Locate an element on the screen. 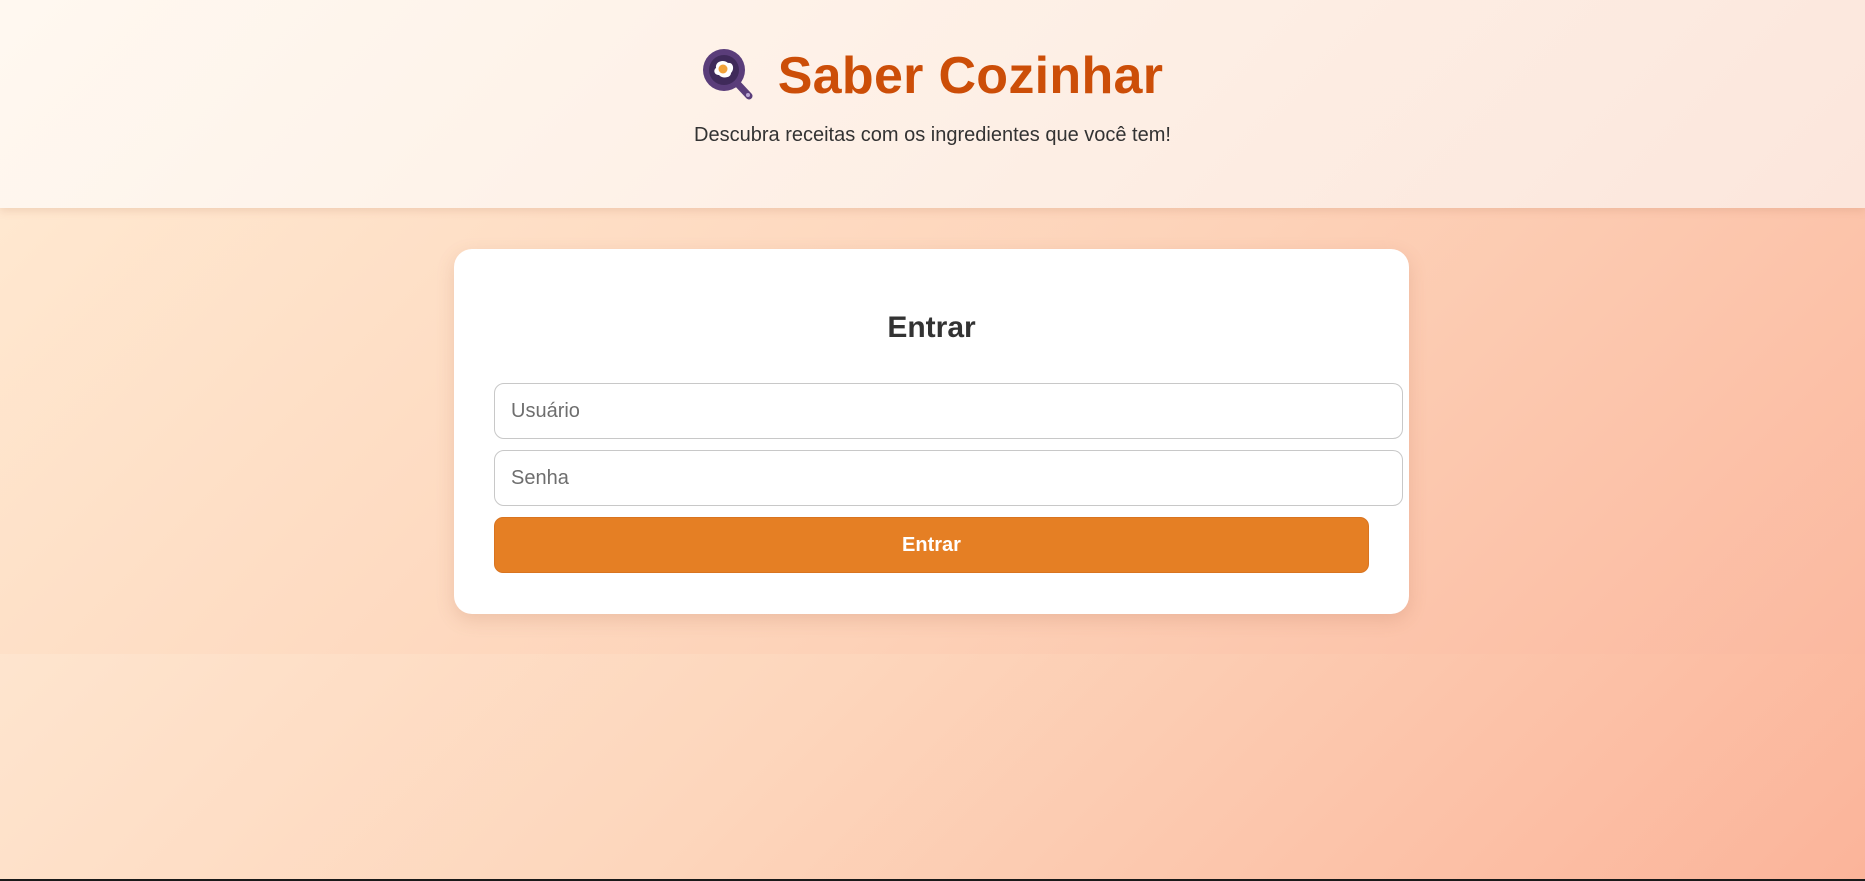  frying-pan-egg-magnifier-icon is located at coordinates (729, 76).